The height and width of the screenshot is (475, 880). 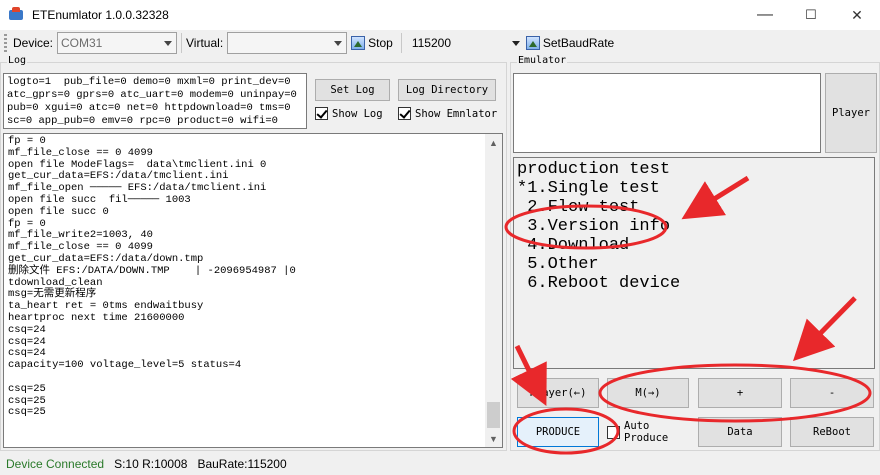 I want to click on device-label: Device:, so click(x=33, y=43).